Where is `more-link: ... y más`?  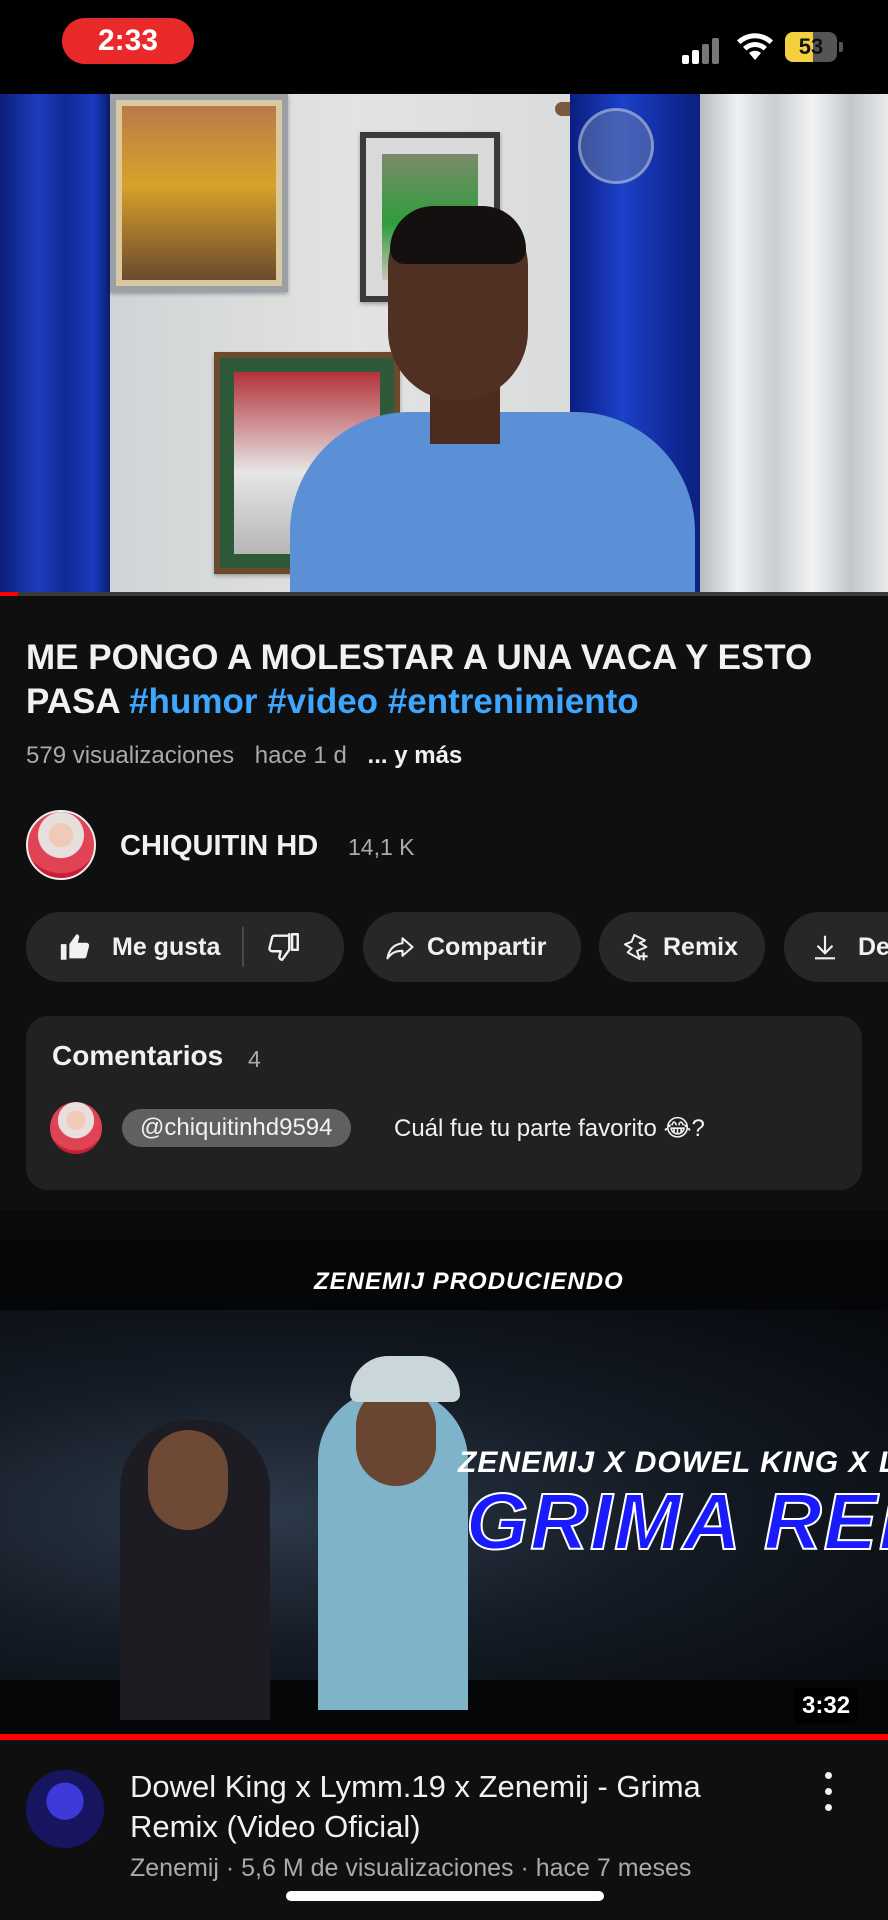
more-link: ... y más is located at coordinates (415, 755).